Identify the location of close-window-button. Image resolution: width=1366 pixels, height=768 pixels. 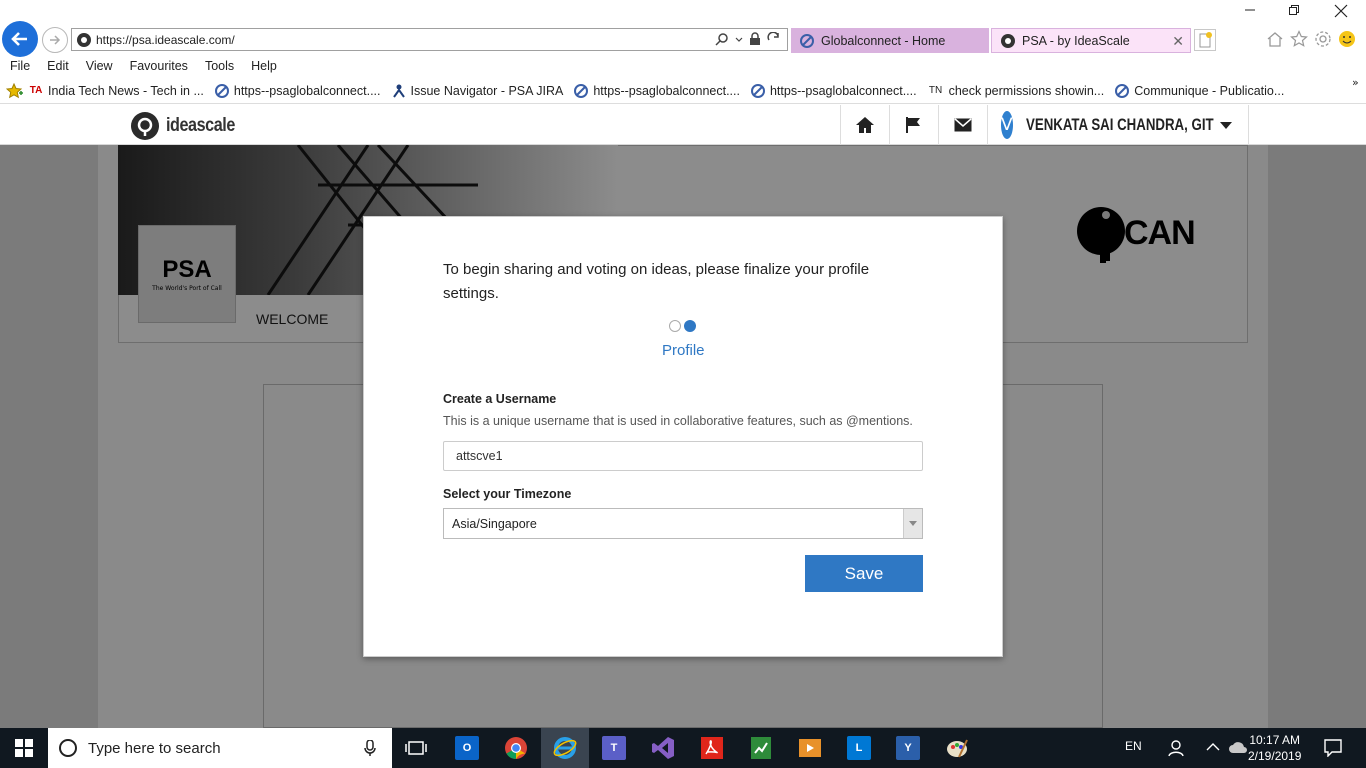
(1341, 11).